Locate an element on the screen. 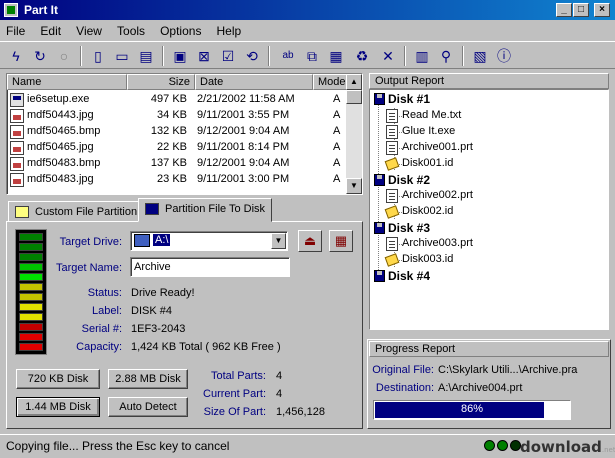 Image resolution: width=615 pixels, height=458 pixels. col-header-name: Name is located at coordinates (67, 82).